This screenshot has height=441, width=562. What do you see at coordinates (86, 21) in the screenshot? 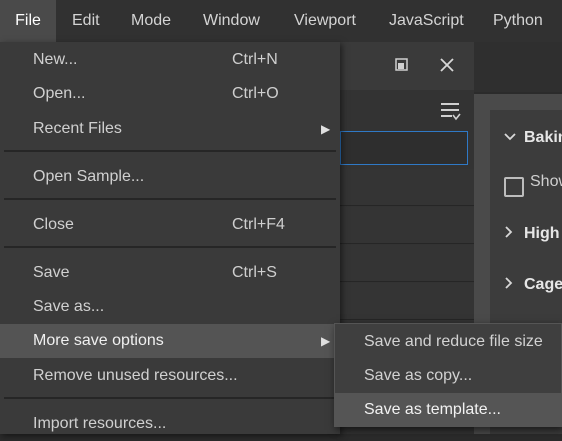
I see `menu-edit: Edit` at bounding box center [86, 21].